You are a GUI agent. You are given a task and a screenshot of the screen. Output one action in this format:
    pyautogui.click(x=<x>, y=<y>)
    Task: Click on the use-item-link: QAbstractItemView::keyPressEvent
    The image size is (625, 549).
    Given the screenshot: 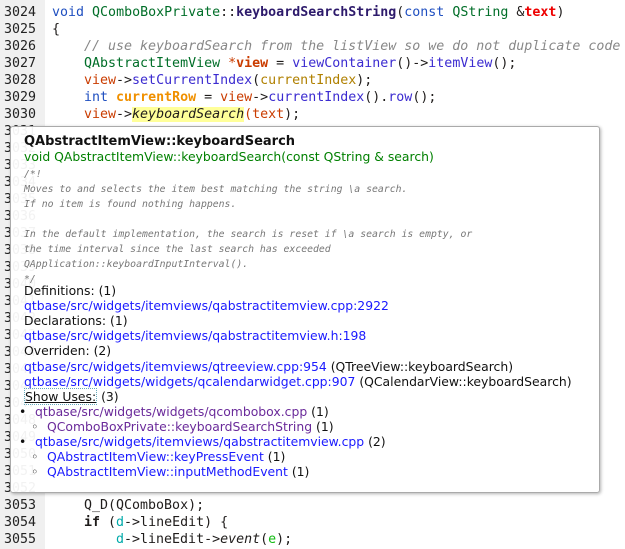 What is the action you would take?
    pyautogui.click(x=155, y=456)
    